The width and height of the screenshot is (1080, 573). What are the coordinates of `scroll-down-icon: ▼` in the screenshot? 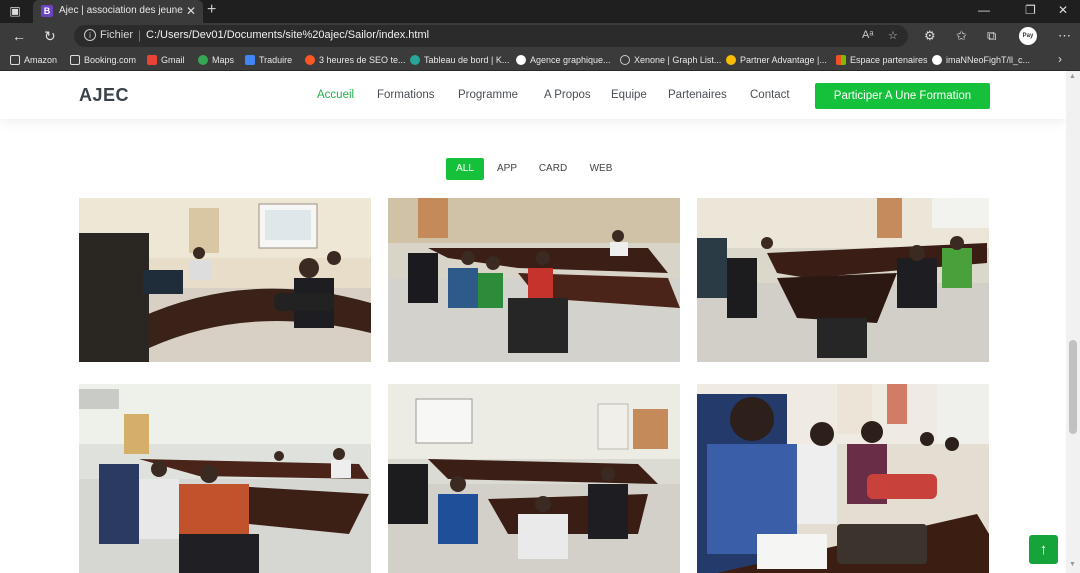 It's located at (1072, 564).